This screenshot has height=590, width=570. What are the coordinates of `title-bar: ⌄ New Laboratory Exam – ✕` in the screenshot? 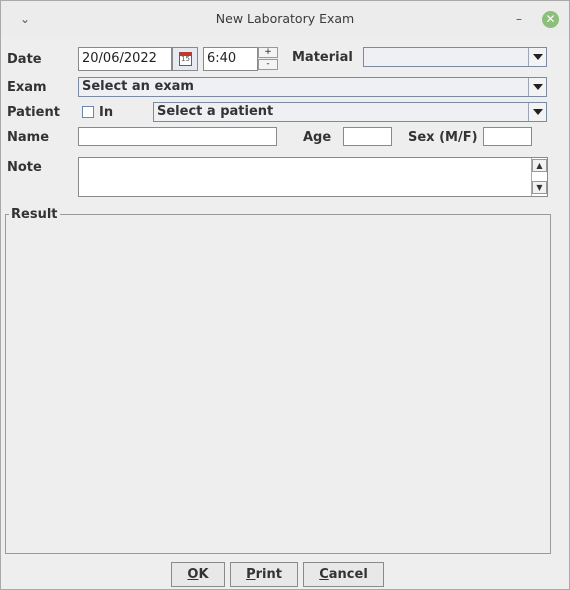 It's located at (285, 19).